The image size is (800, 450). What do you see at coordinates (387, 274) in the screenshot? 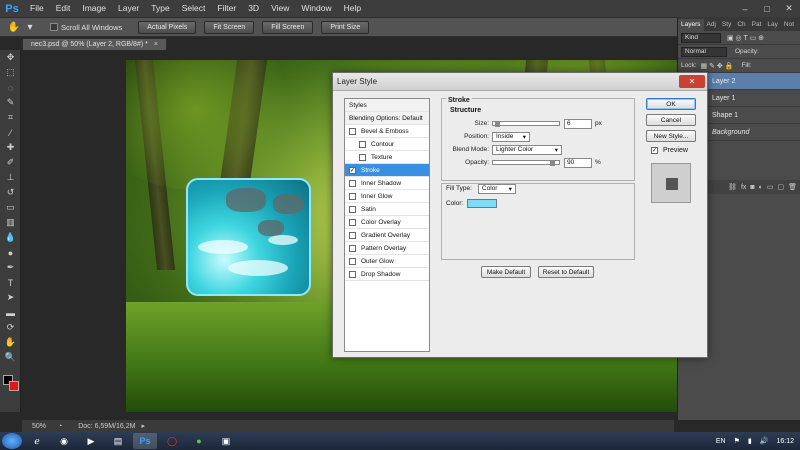
I see `style-item-drop-shadow: Drop Shadow` at bounding box center [387, 274].